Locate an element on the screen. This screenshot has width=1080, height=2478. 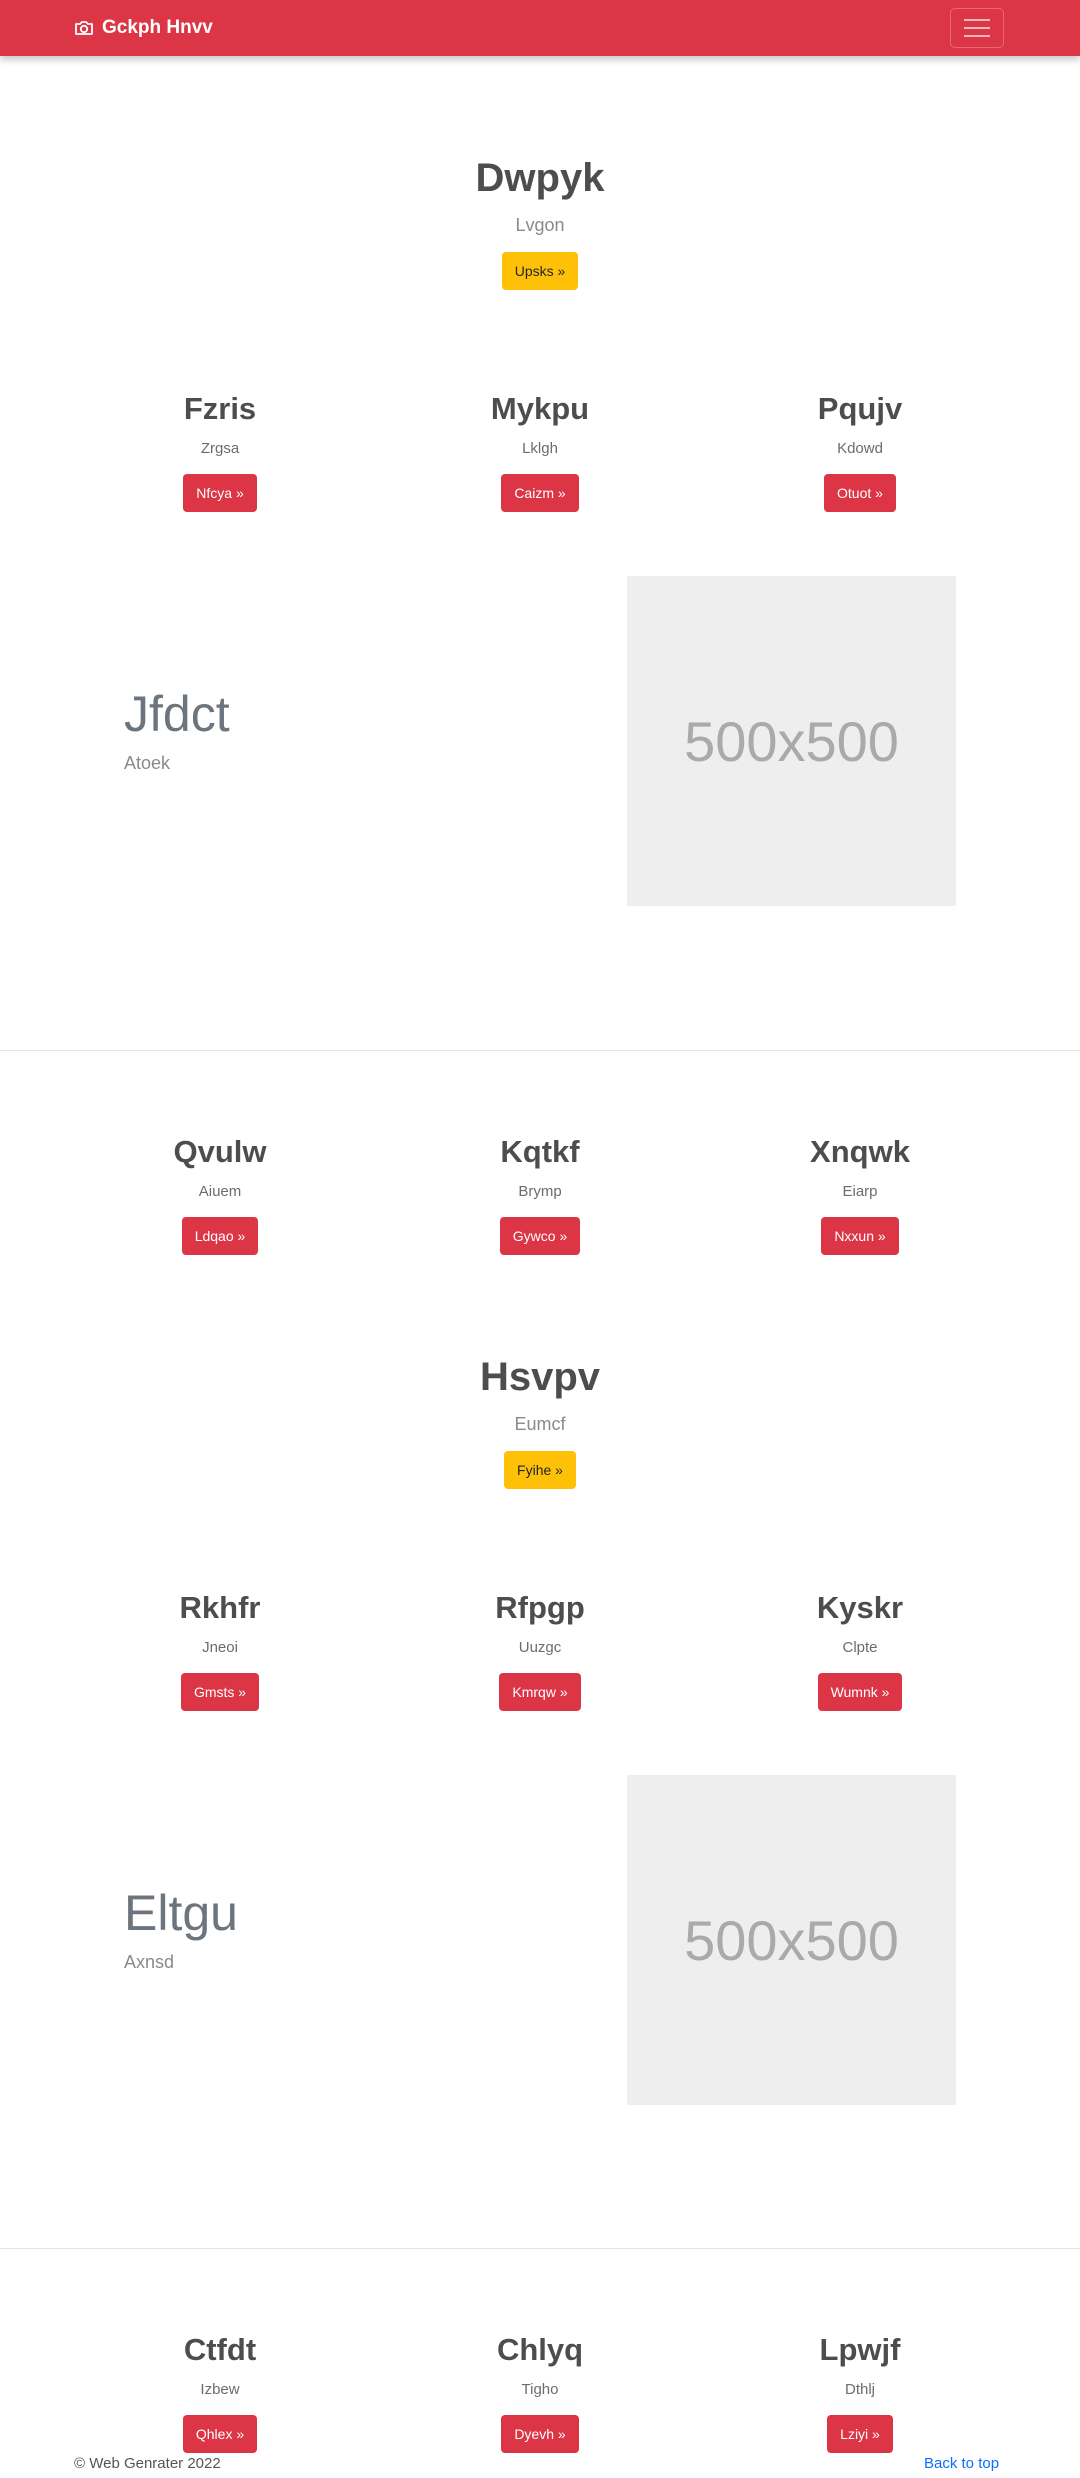
hero-title: Hsvpv is located at coordinates (540, 1377).